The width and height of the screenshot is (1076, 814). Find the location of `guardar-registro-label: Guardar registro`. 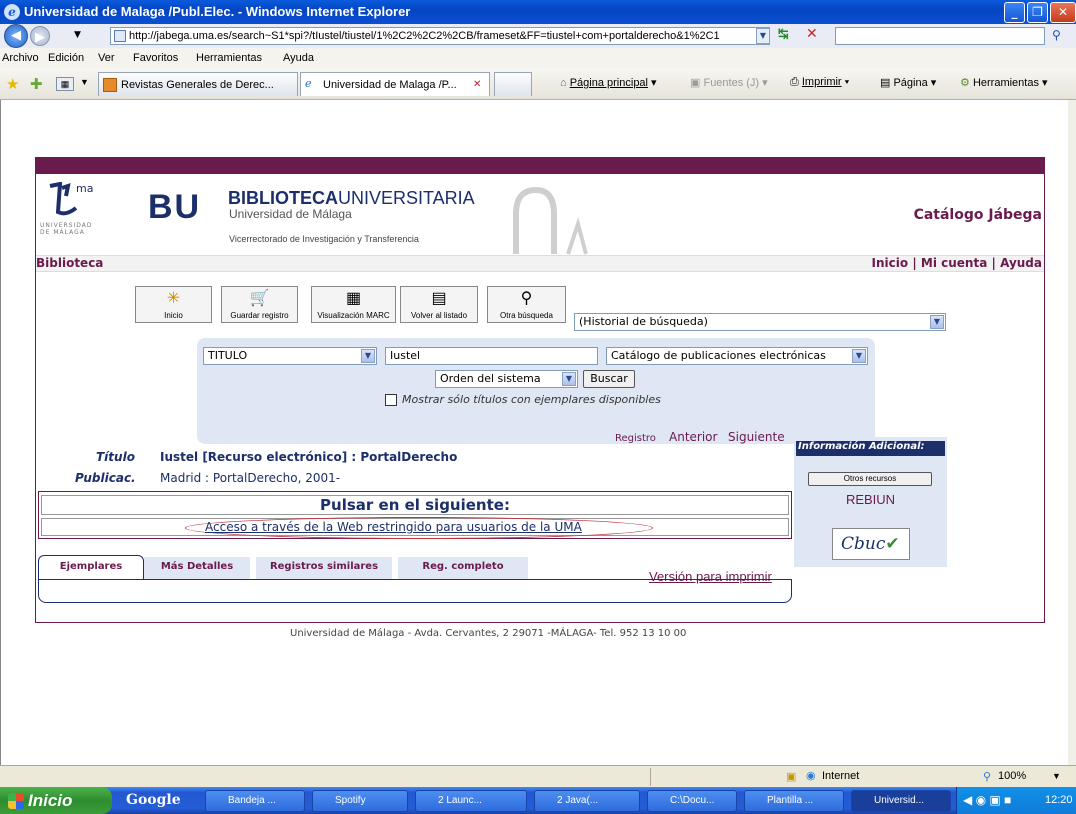

guardar-registro-label: Guardar registro is located at coordinates (259, 315).